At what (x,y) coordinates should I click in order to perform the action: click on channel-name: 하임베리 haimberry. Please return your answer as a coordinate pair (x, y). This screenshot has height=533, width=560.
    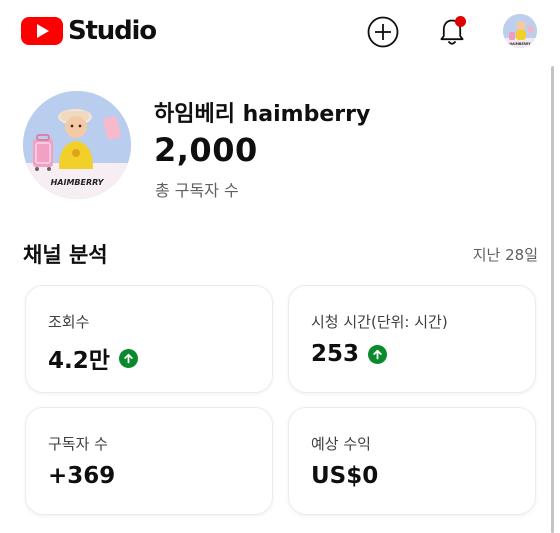
    Looking at the image, I should click on (262, 114).